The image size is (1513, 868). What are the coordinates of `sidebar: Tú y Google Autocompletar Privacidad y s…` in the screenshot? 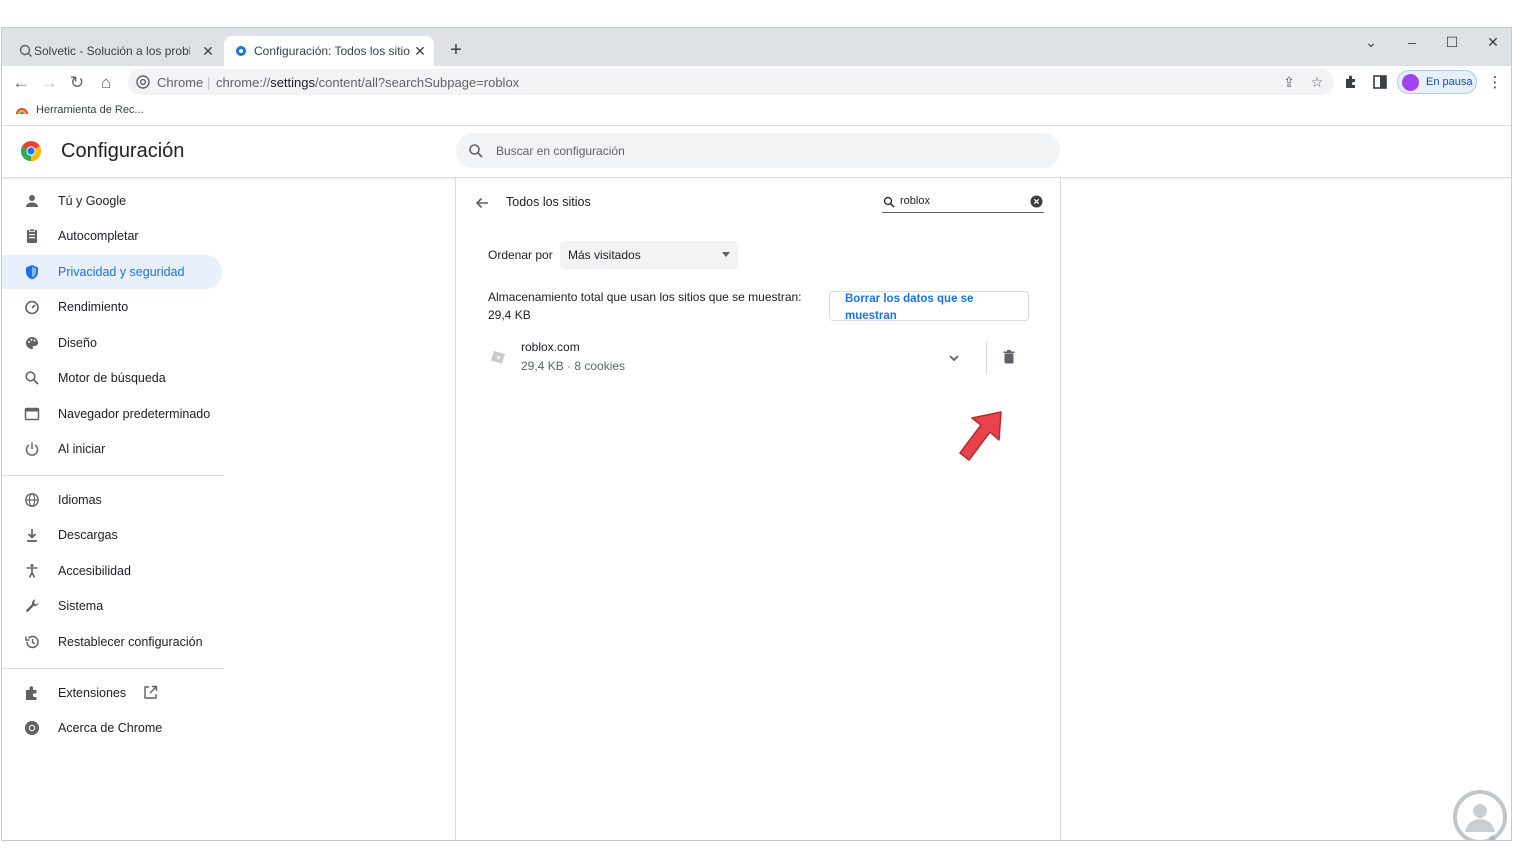 It's located at (116, 509).